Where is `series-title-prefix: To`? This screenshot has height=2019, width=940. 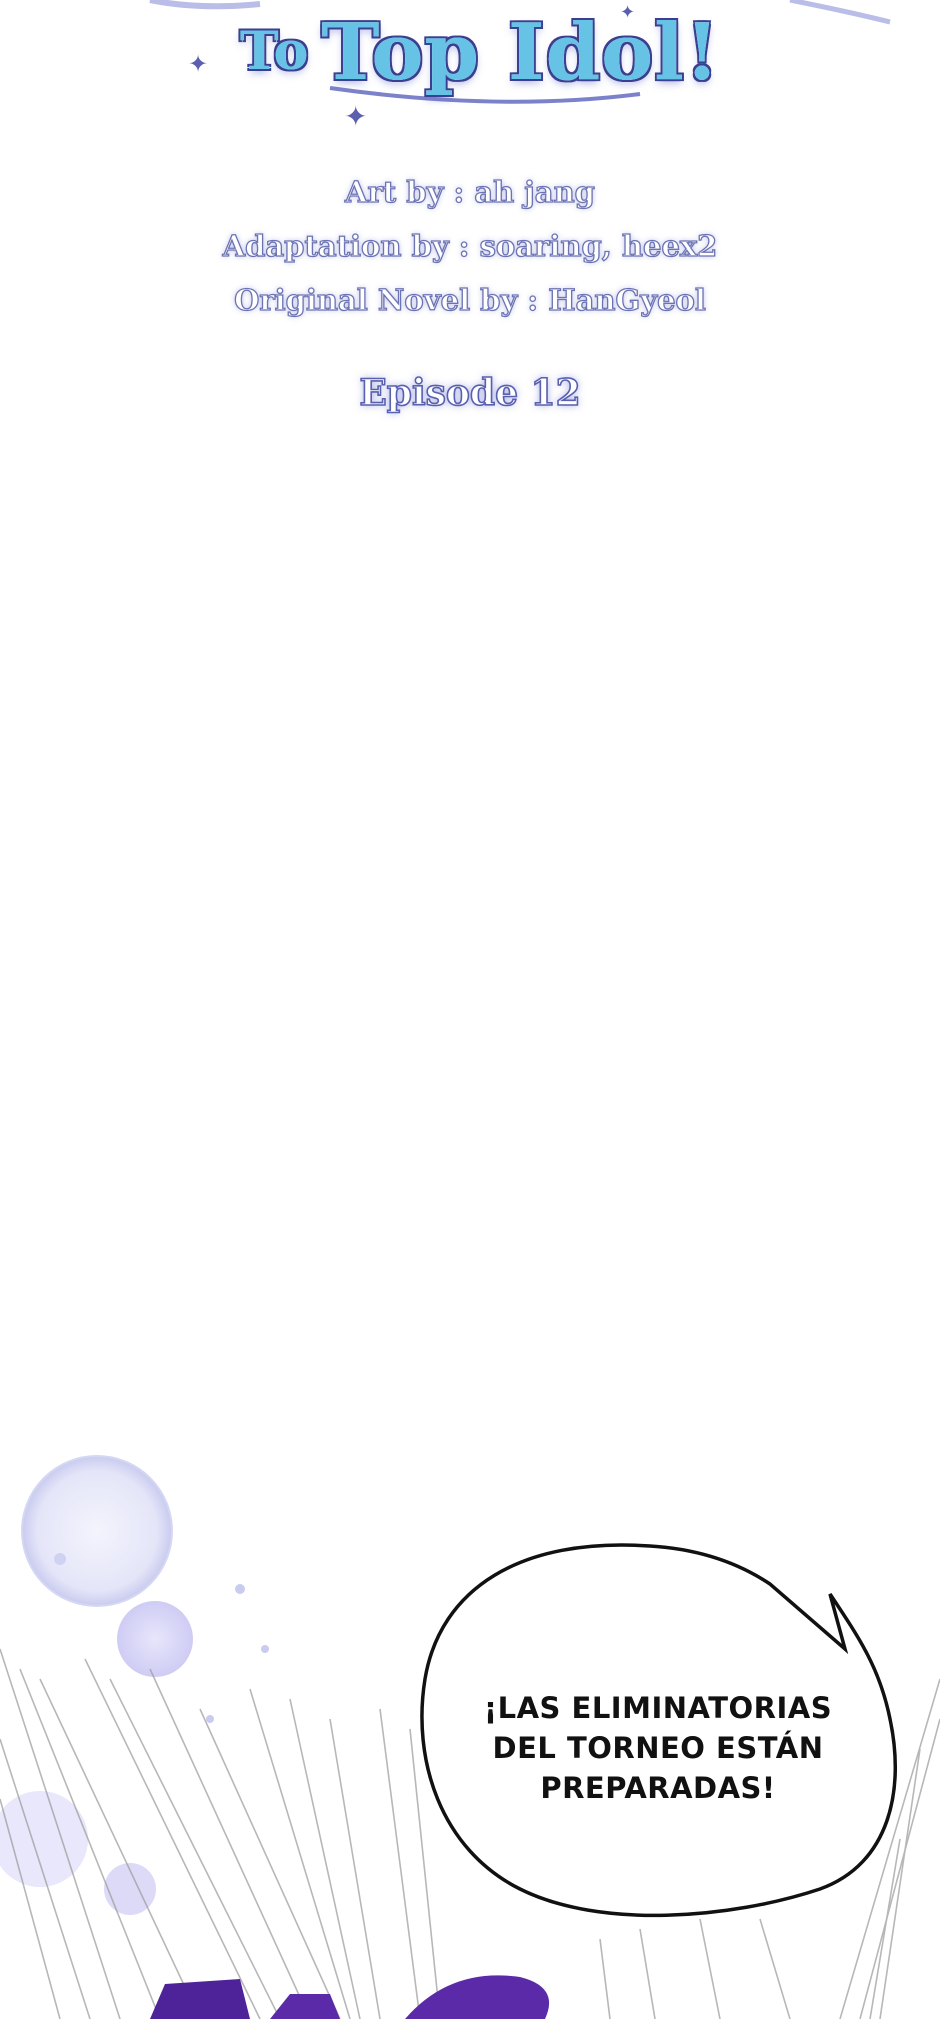 series-title-prefix: To is located at coordinates (274, 51).